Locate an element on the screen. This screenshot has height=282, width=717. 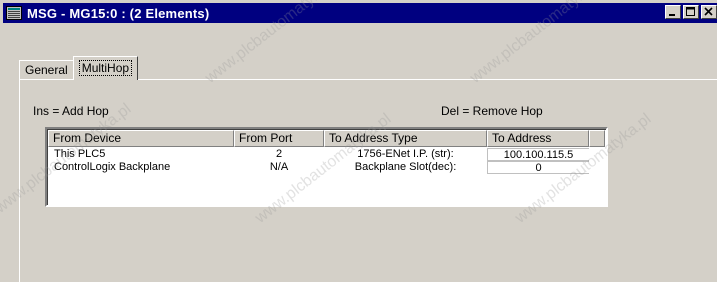
remove-hop-hint: Del = Remove Hop is located at coordinates (492, 111).